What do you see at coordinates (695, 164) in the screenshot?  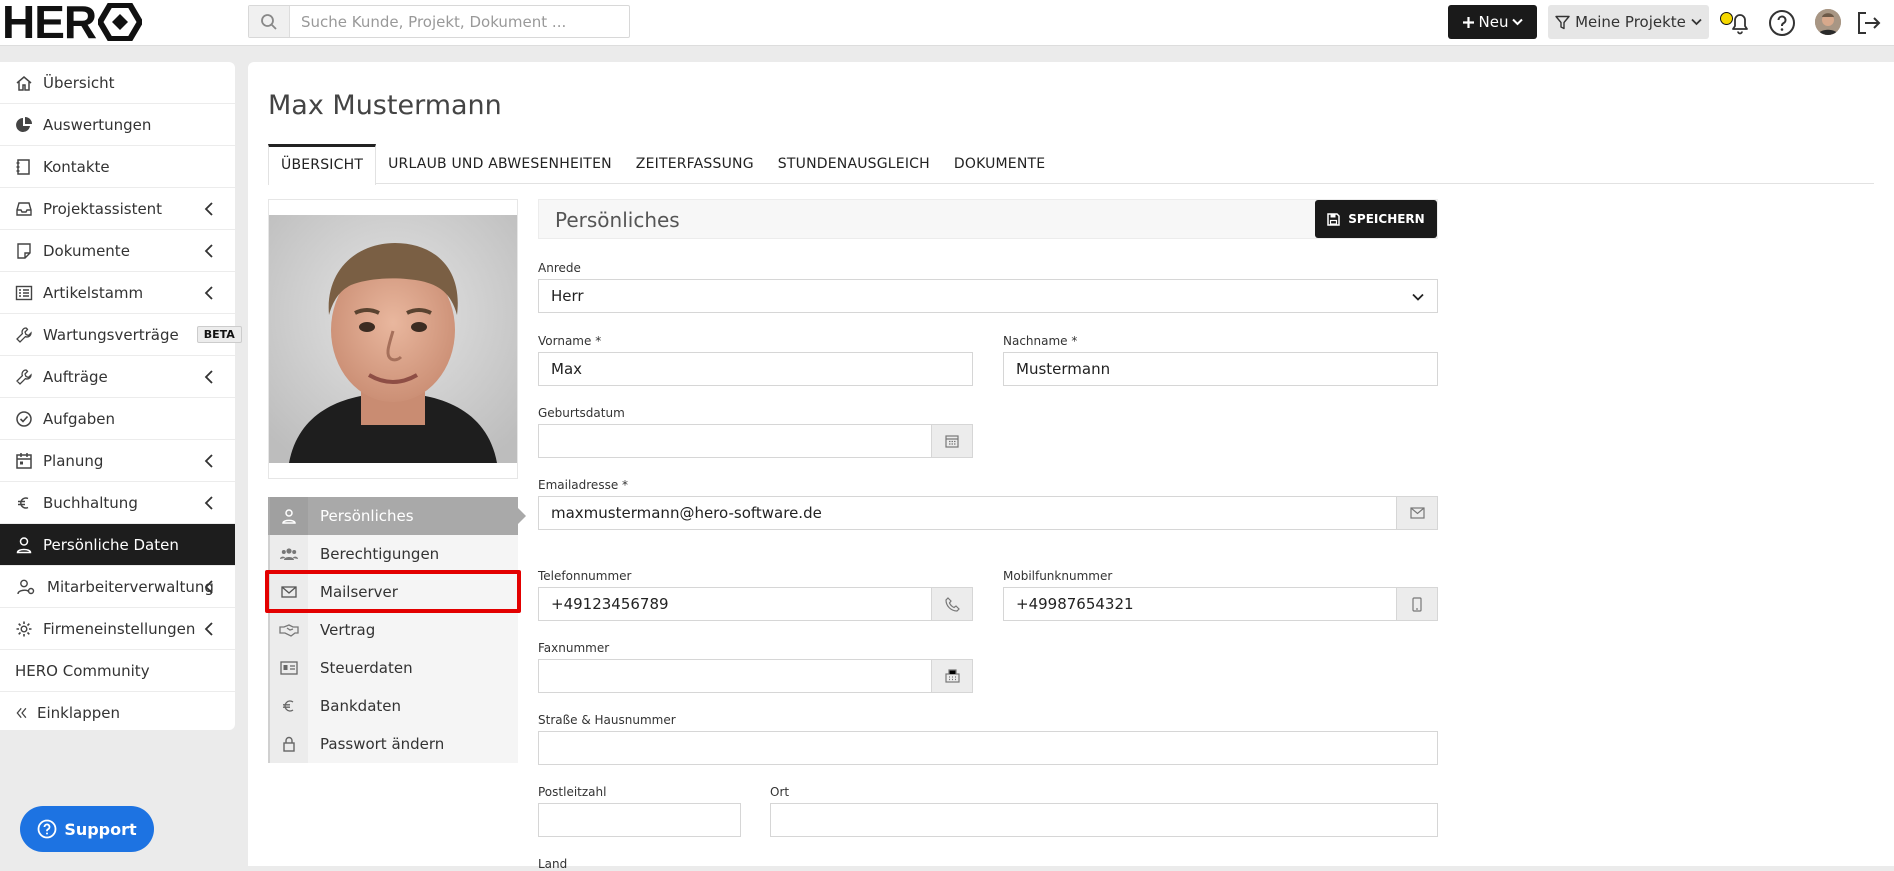 I see `tab-zeiterfassung: Zeiterfassung` at bounding box center [695, 164].